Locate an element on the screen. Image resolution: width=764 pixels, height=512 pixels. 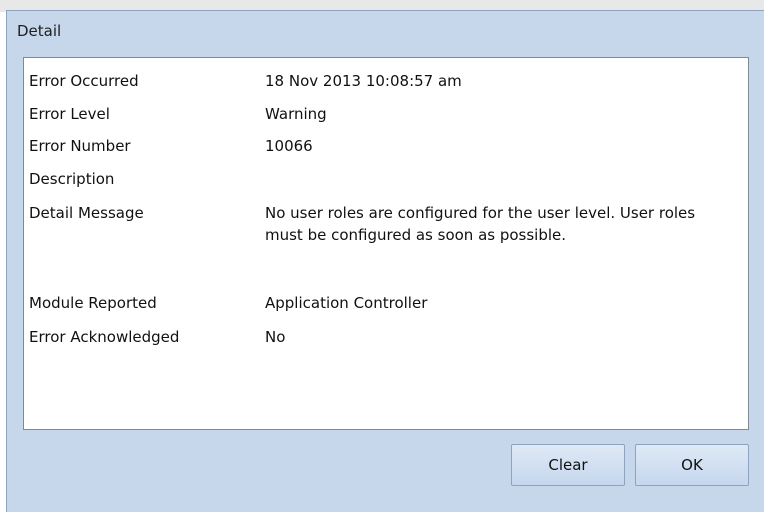
field-value: 18 Nov 2013 10:08:57 am is located at coordinates (363, 81).